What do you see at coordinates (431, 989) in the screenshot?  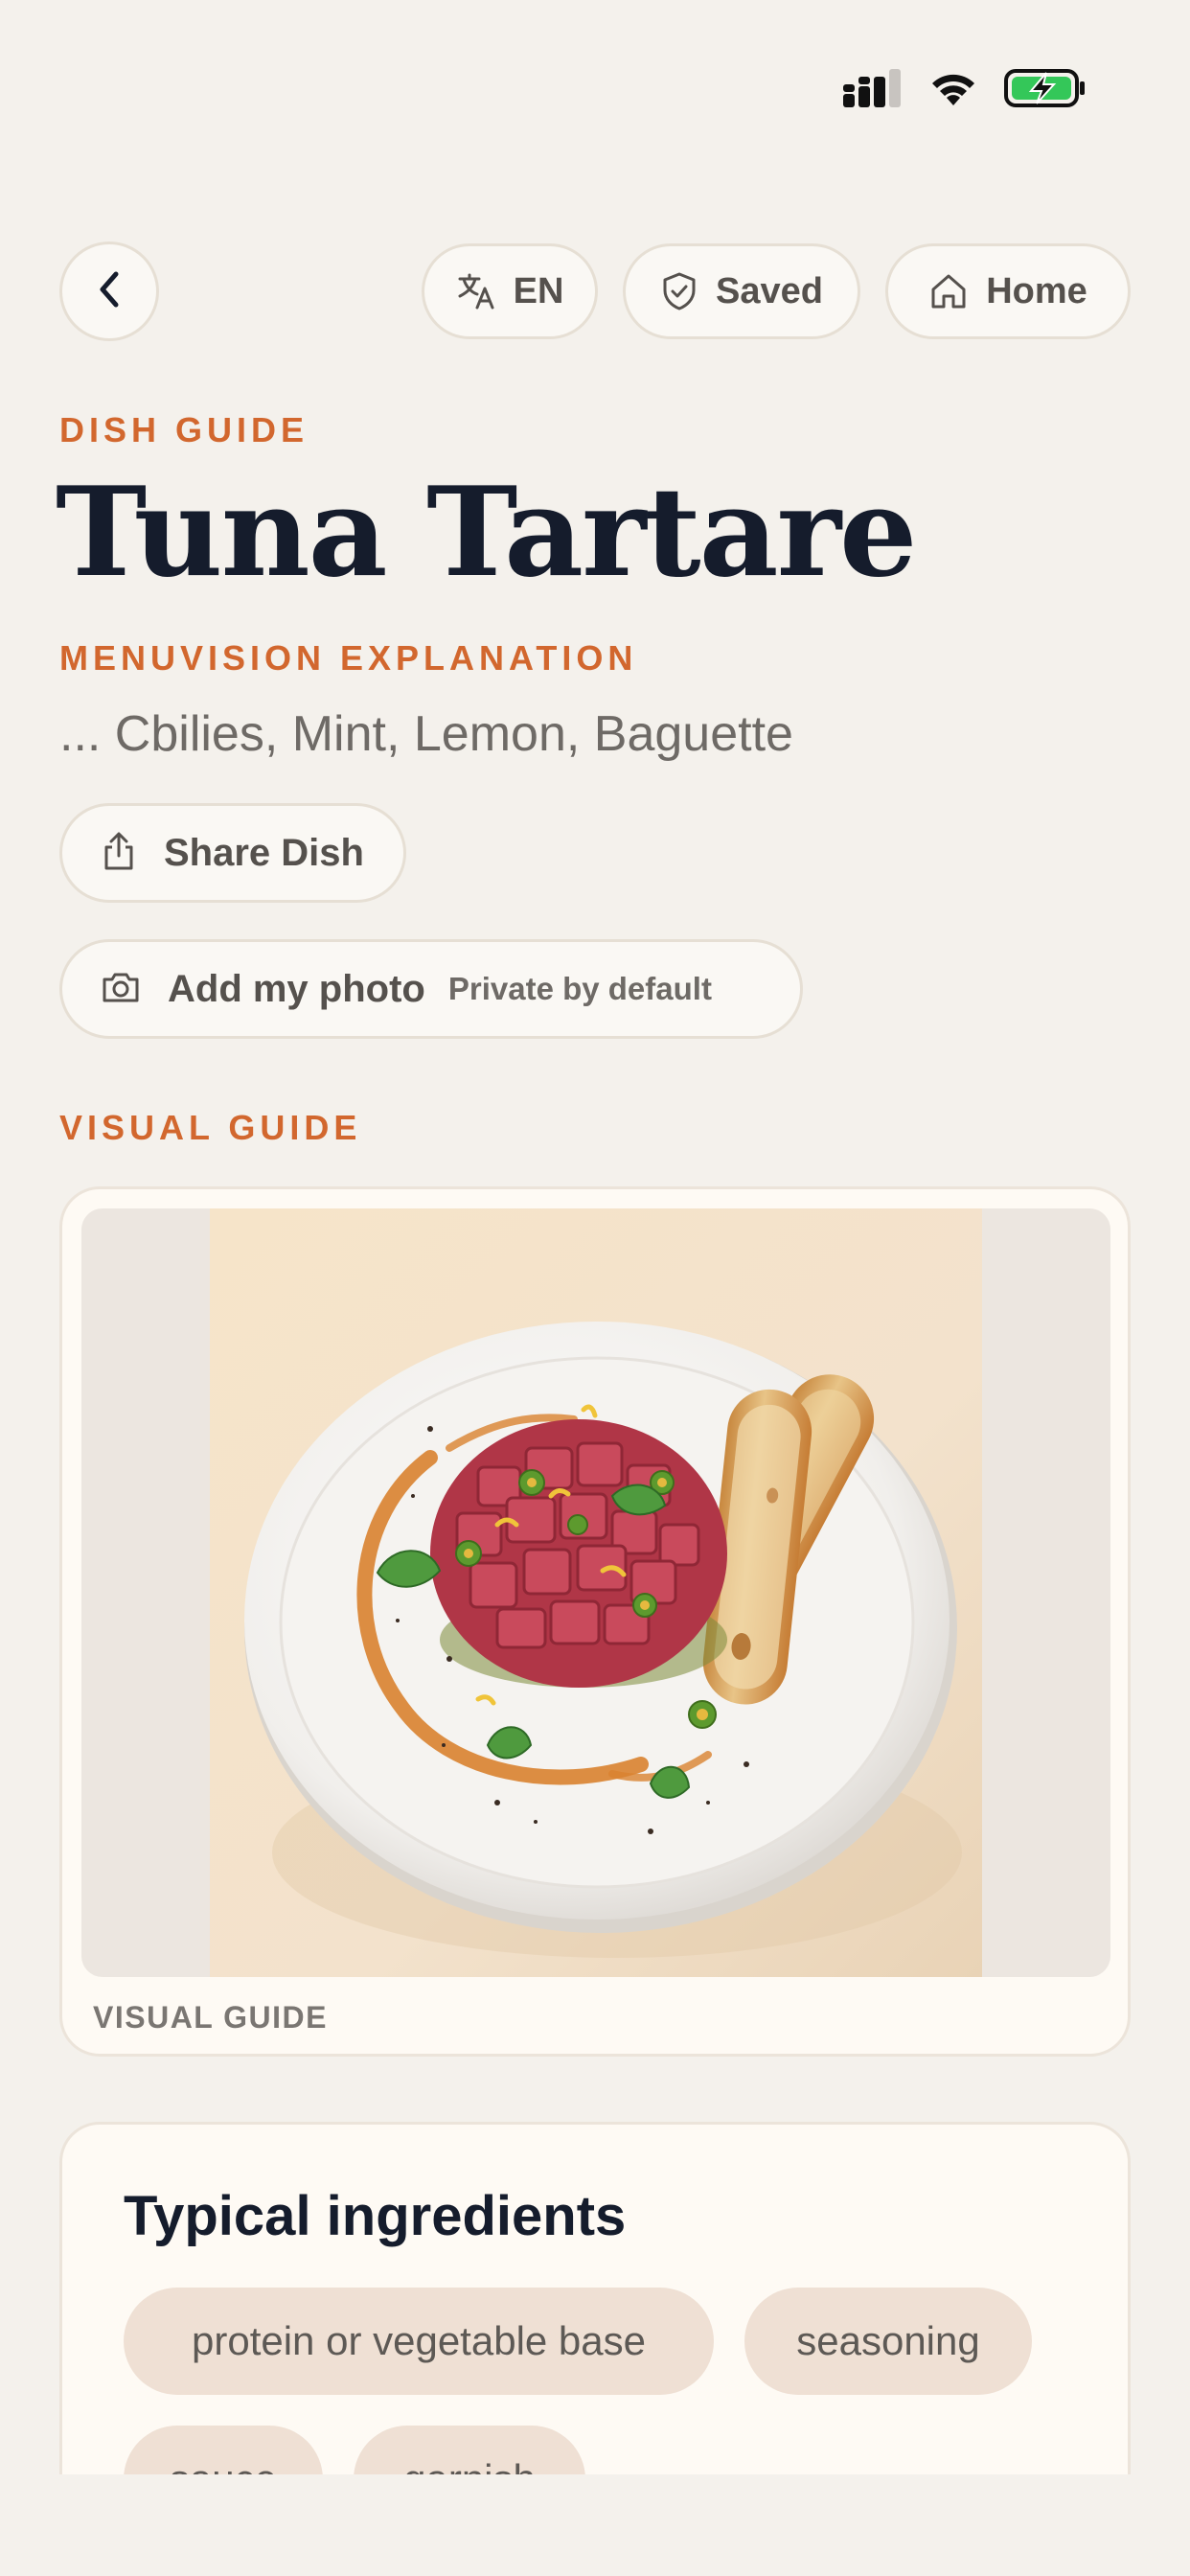 I see `add-photo-button: Add my photo Private by default` at bounding box center [431, 989].